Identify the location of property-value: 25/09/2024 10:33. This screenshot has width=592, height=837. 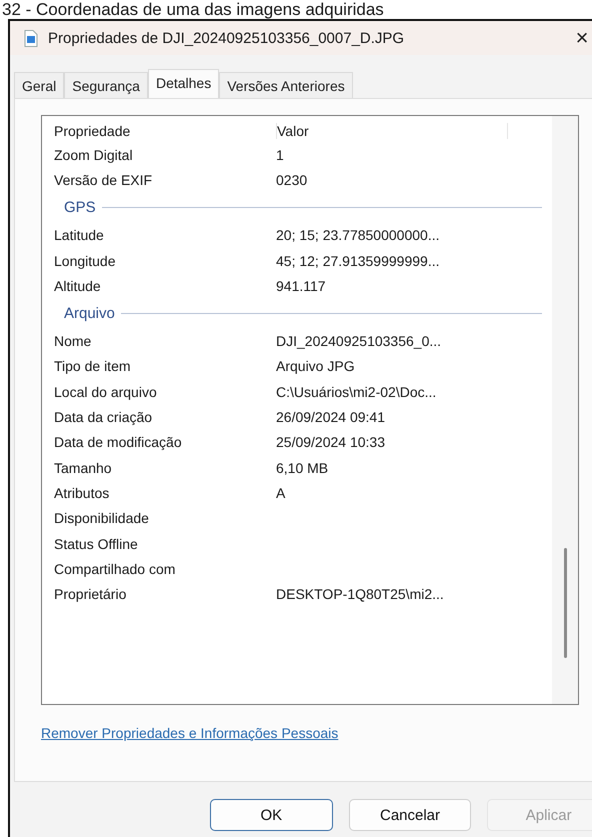
(330, 442).